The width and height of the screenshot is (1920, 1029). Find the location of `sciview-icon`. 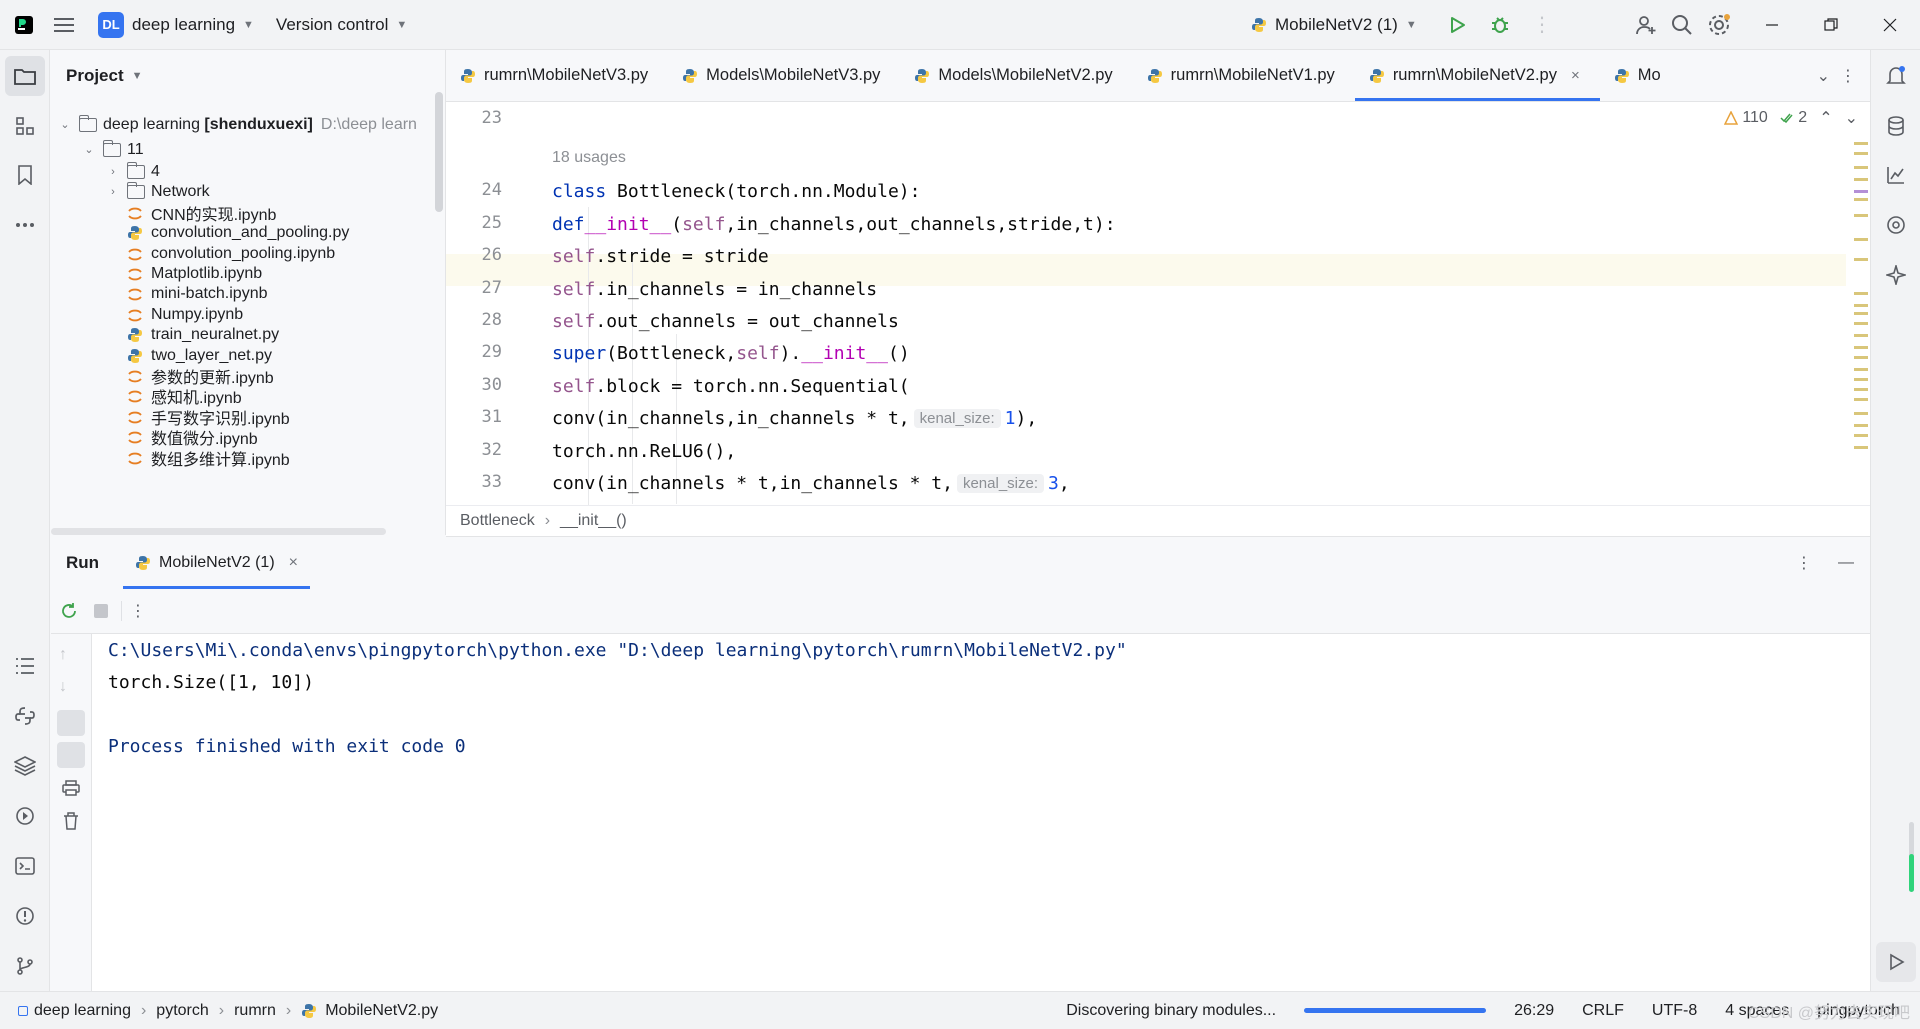

sciview-icon is located at coordinates (1896, 175).